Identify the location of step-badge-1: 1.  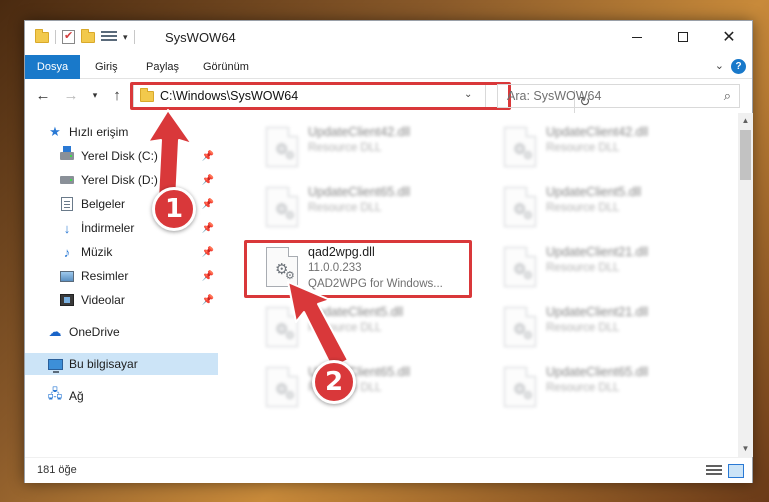
(174, 209).